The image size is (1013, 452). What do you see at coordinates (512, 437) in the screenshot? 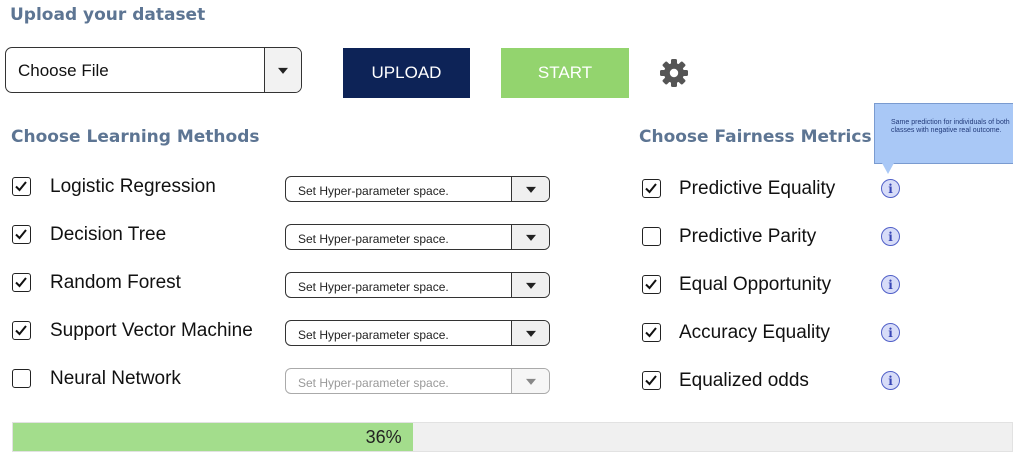
I see `progress-bar: 36%` at bounding box center [512, 437].